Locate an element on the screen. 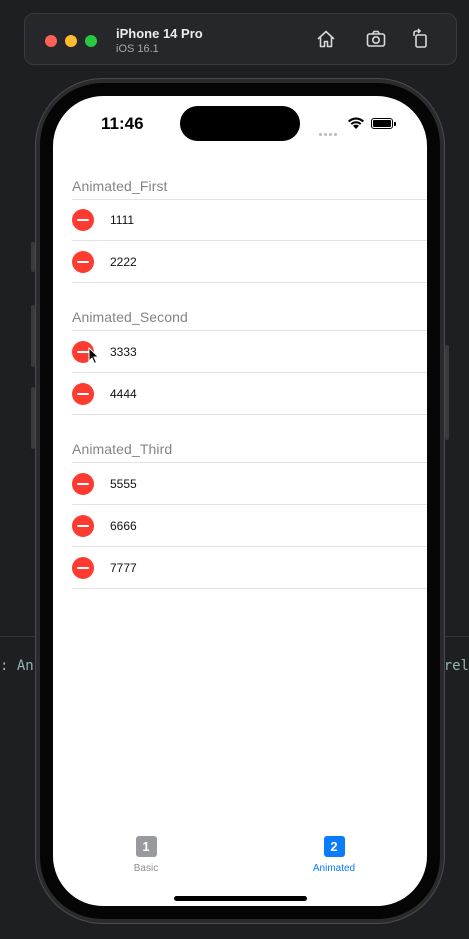  tab-bar: 1 Basic 2 Animated is located at coordinates (240, 869).